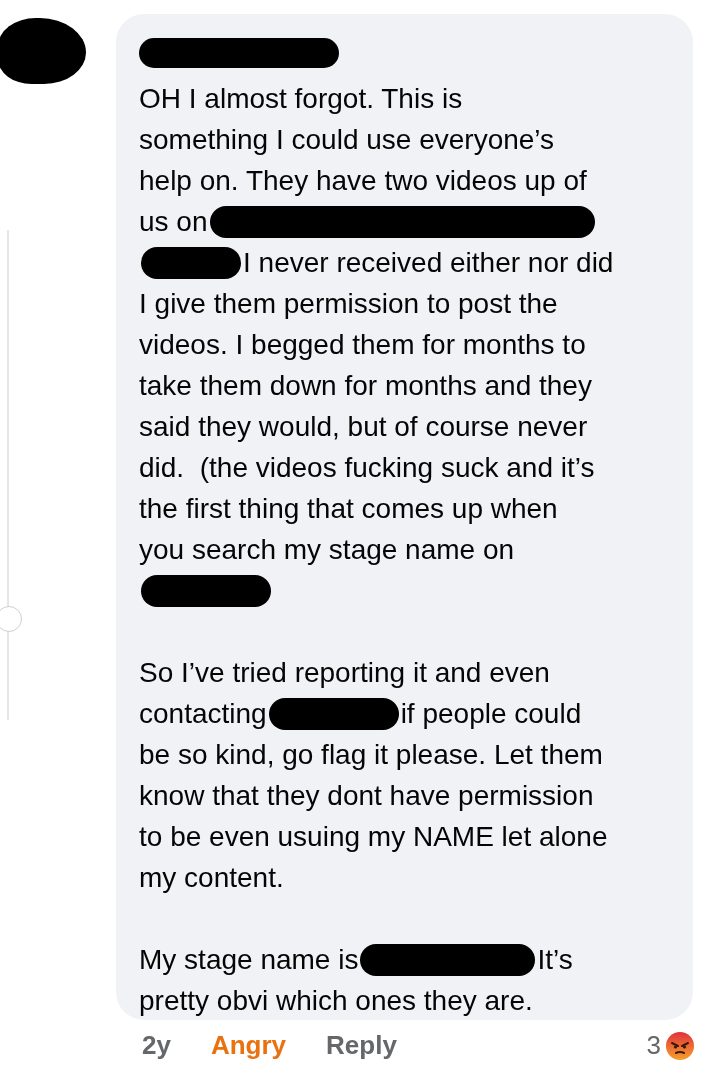 The image size is (719, 1075). Describe the element at coordinates (365, 386) in the screenshot. I see `comment-text: take them down for months and they` at that location.